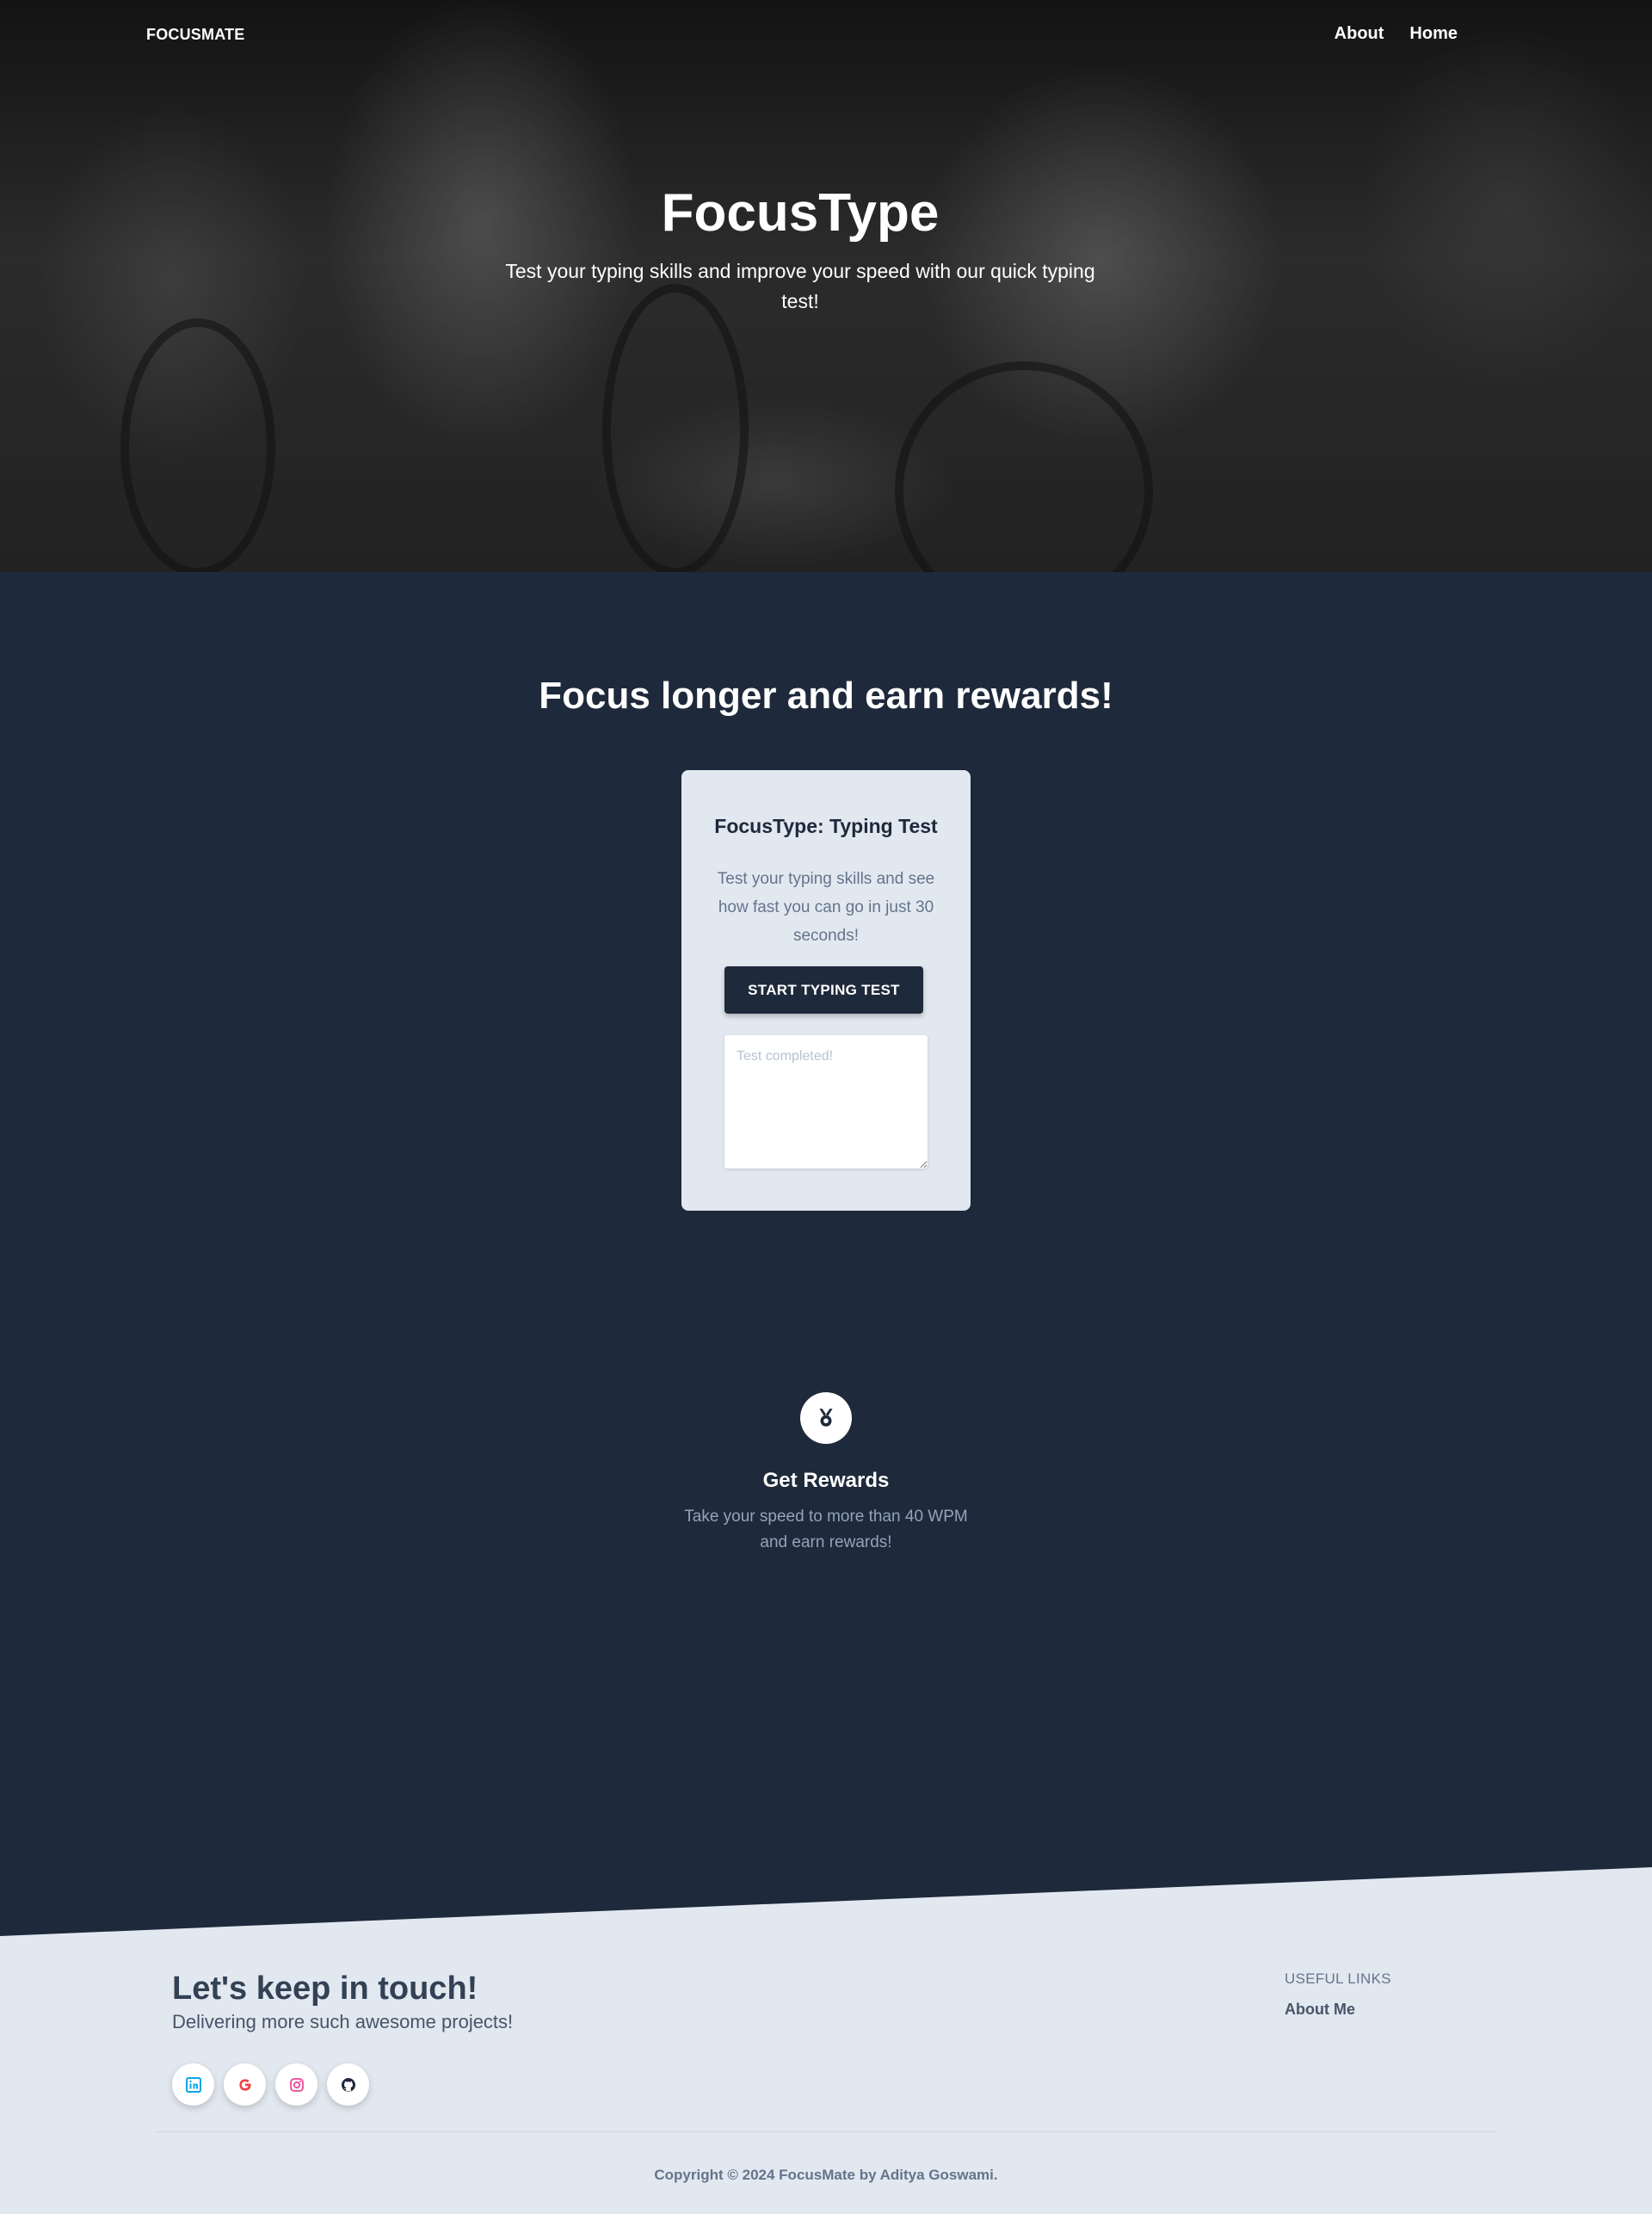 The image size is (1652, 2214). I want to click on top-nav: About Home, so click(1396, 34).